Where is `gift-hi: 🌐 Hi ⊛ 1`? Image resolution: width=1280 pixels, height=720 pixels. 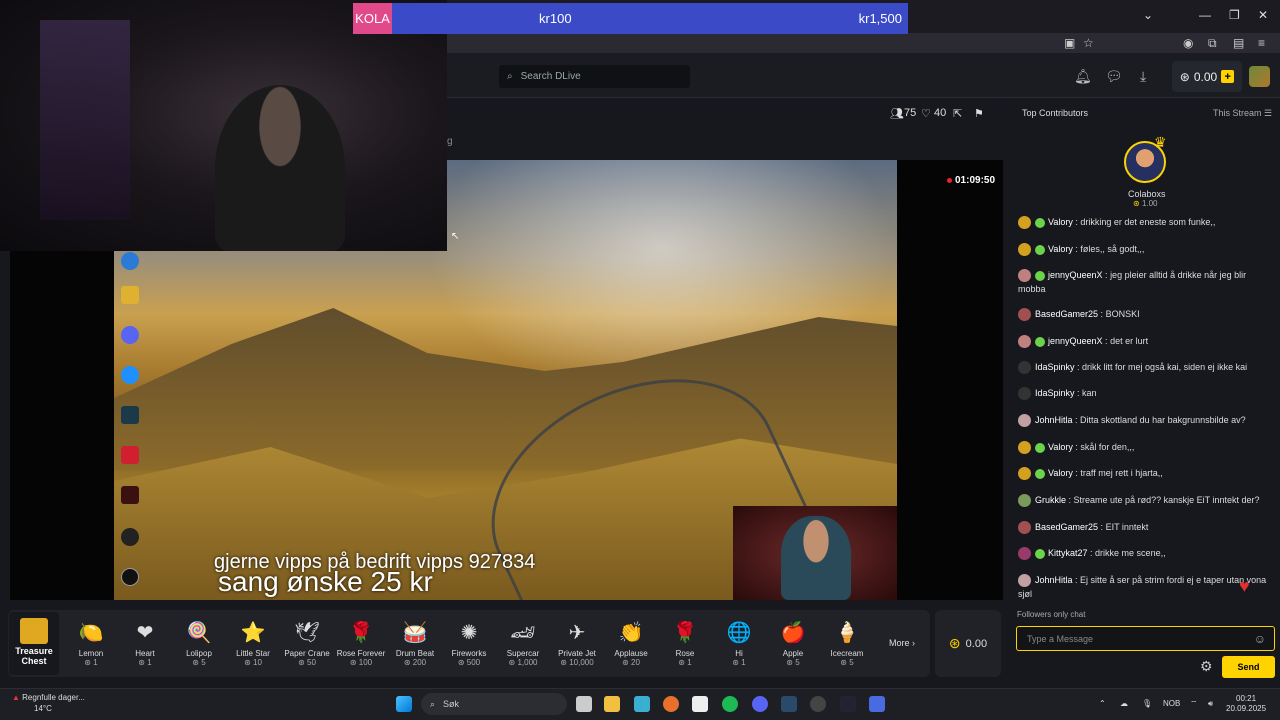 gift-hi: 🌐 Hi ⊛ 1 is located at coordinates (739, 643).